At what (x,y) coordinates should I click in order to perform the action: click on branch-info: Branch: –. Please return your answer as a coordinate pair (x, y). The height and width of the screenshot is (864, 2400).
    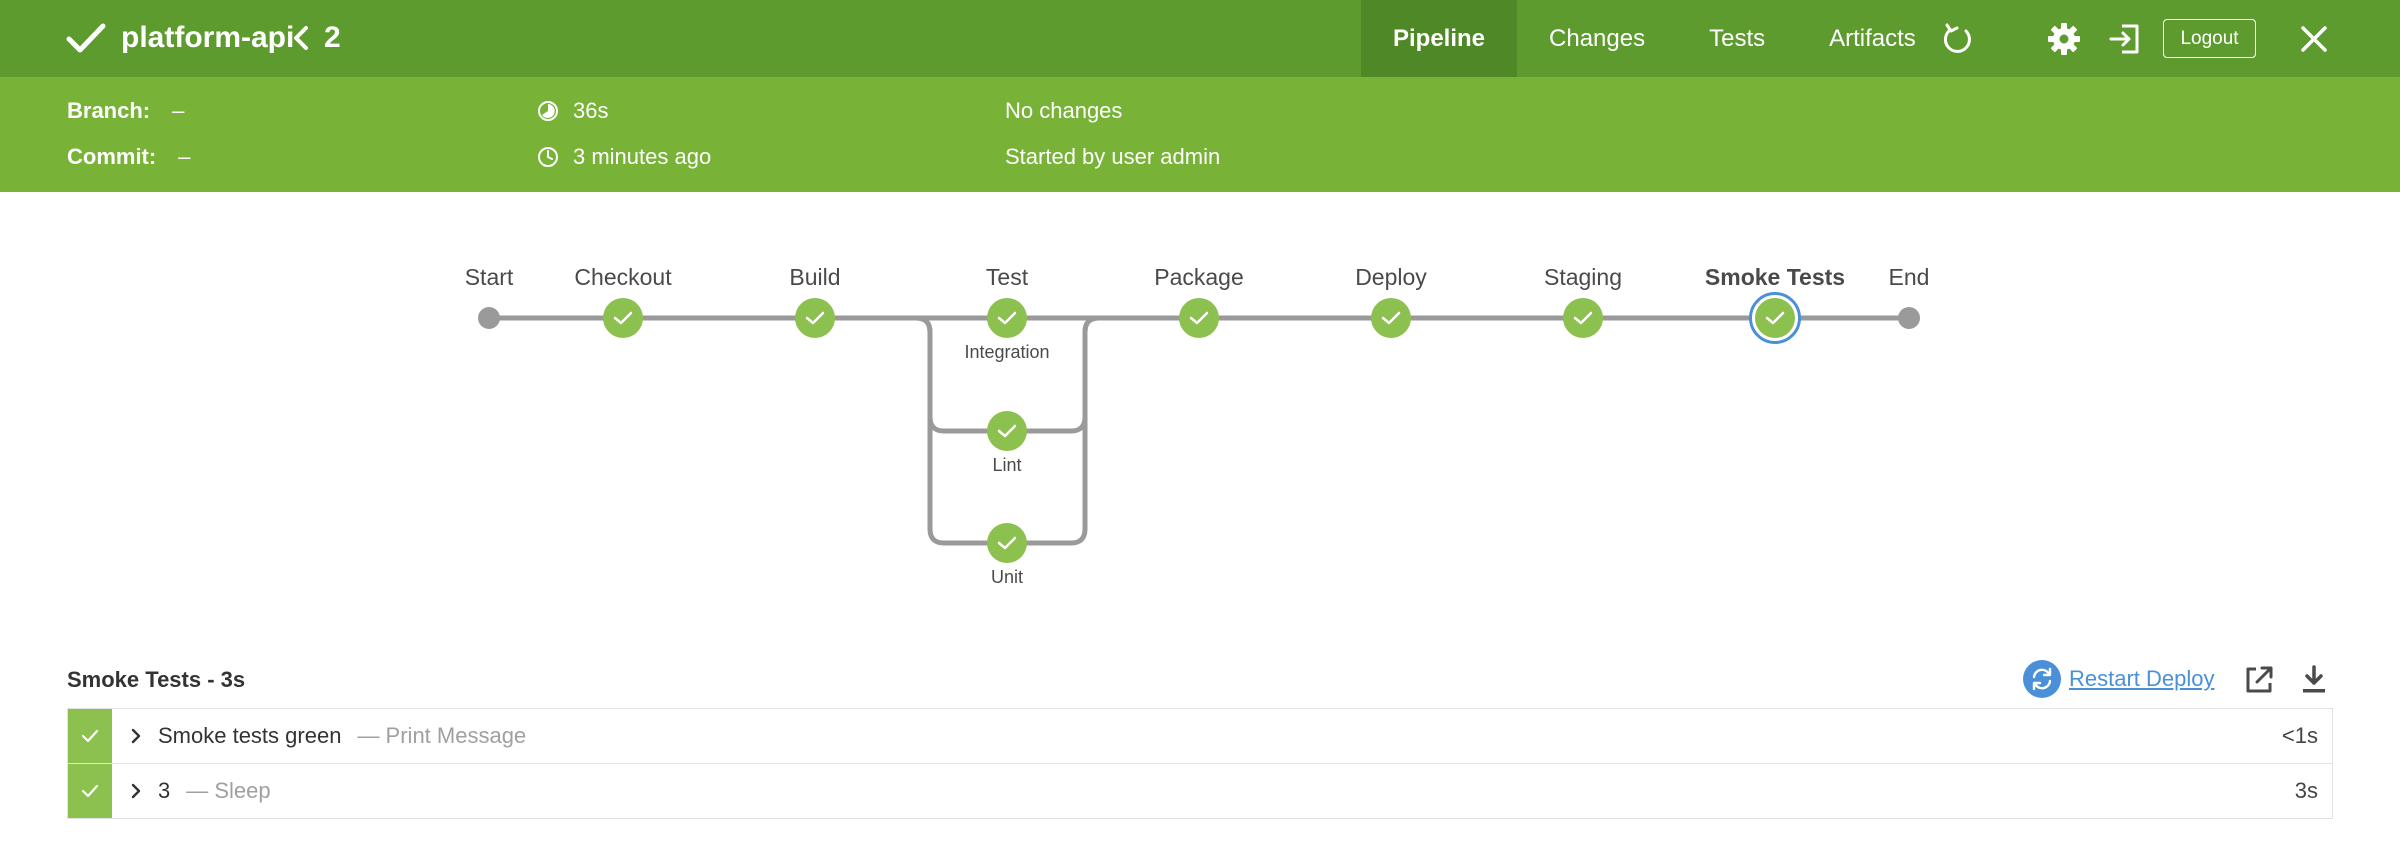
    Looking at the image, I should click on (125, 111).